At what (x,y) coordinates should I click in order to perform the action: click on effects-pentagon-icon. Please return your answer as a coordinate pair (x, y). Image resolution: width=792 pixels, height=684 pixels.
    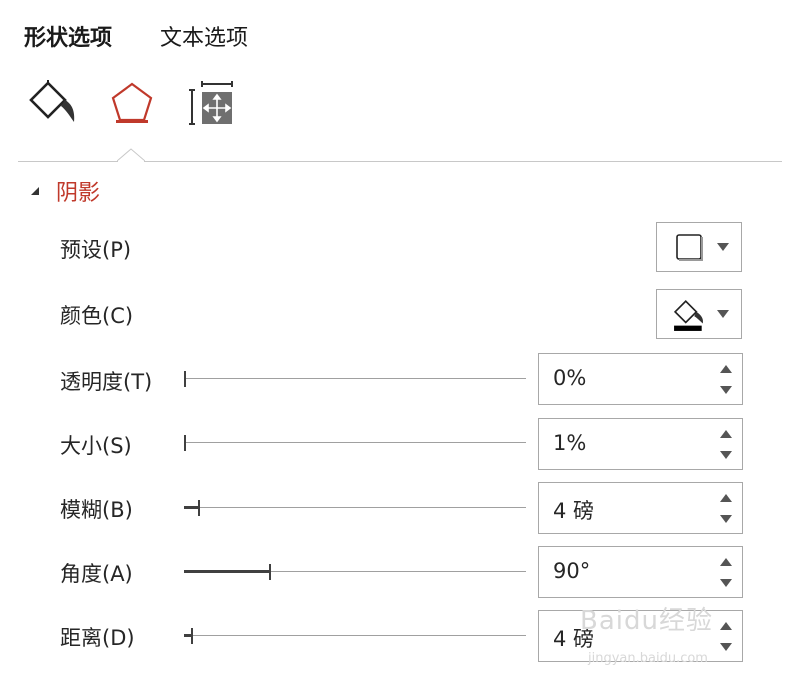
    Looking at the image, I should click on (132, 103).